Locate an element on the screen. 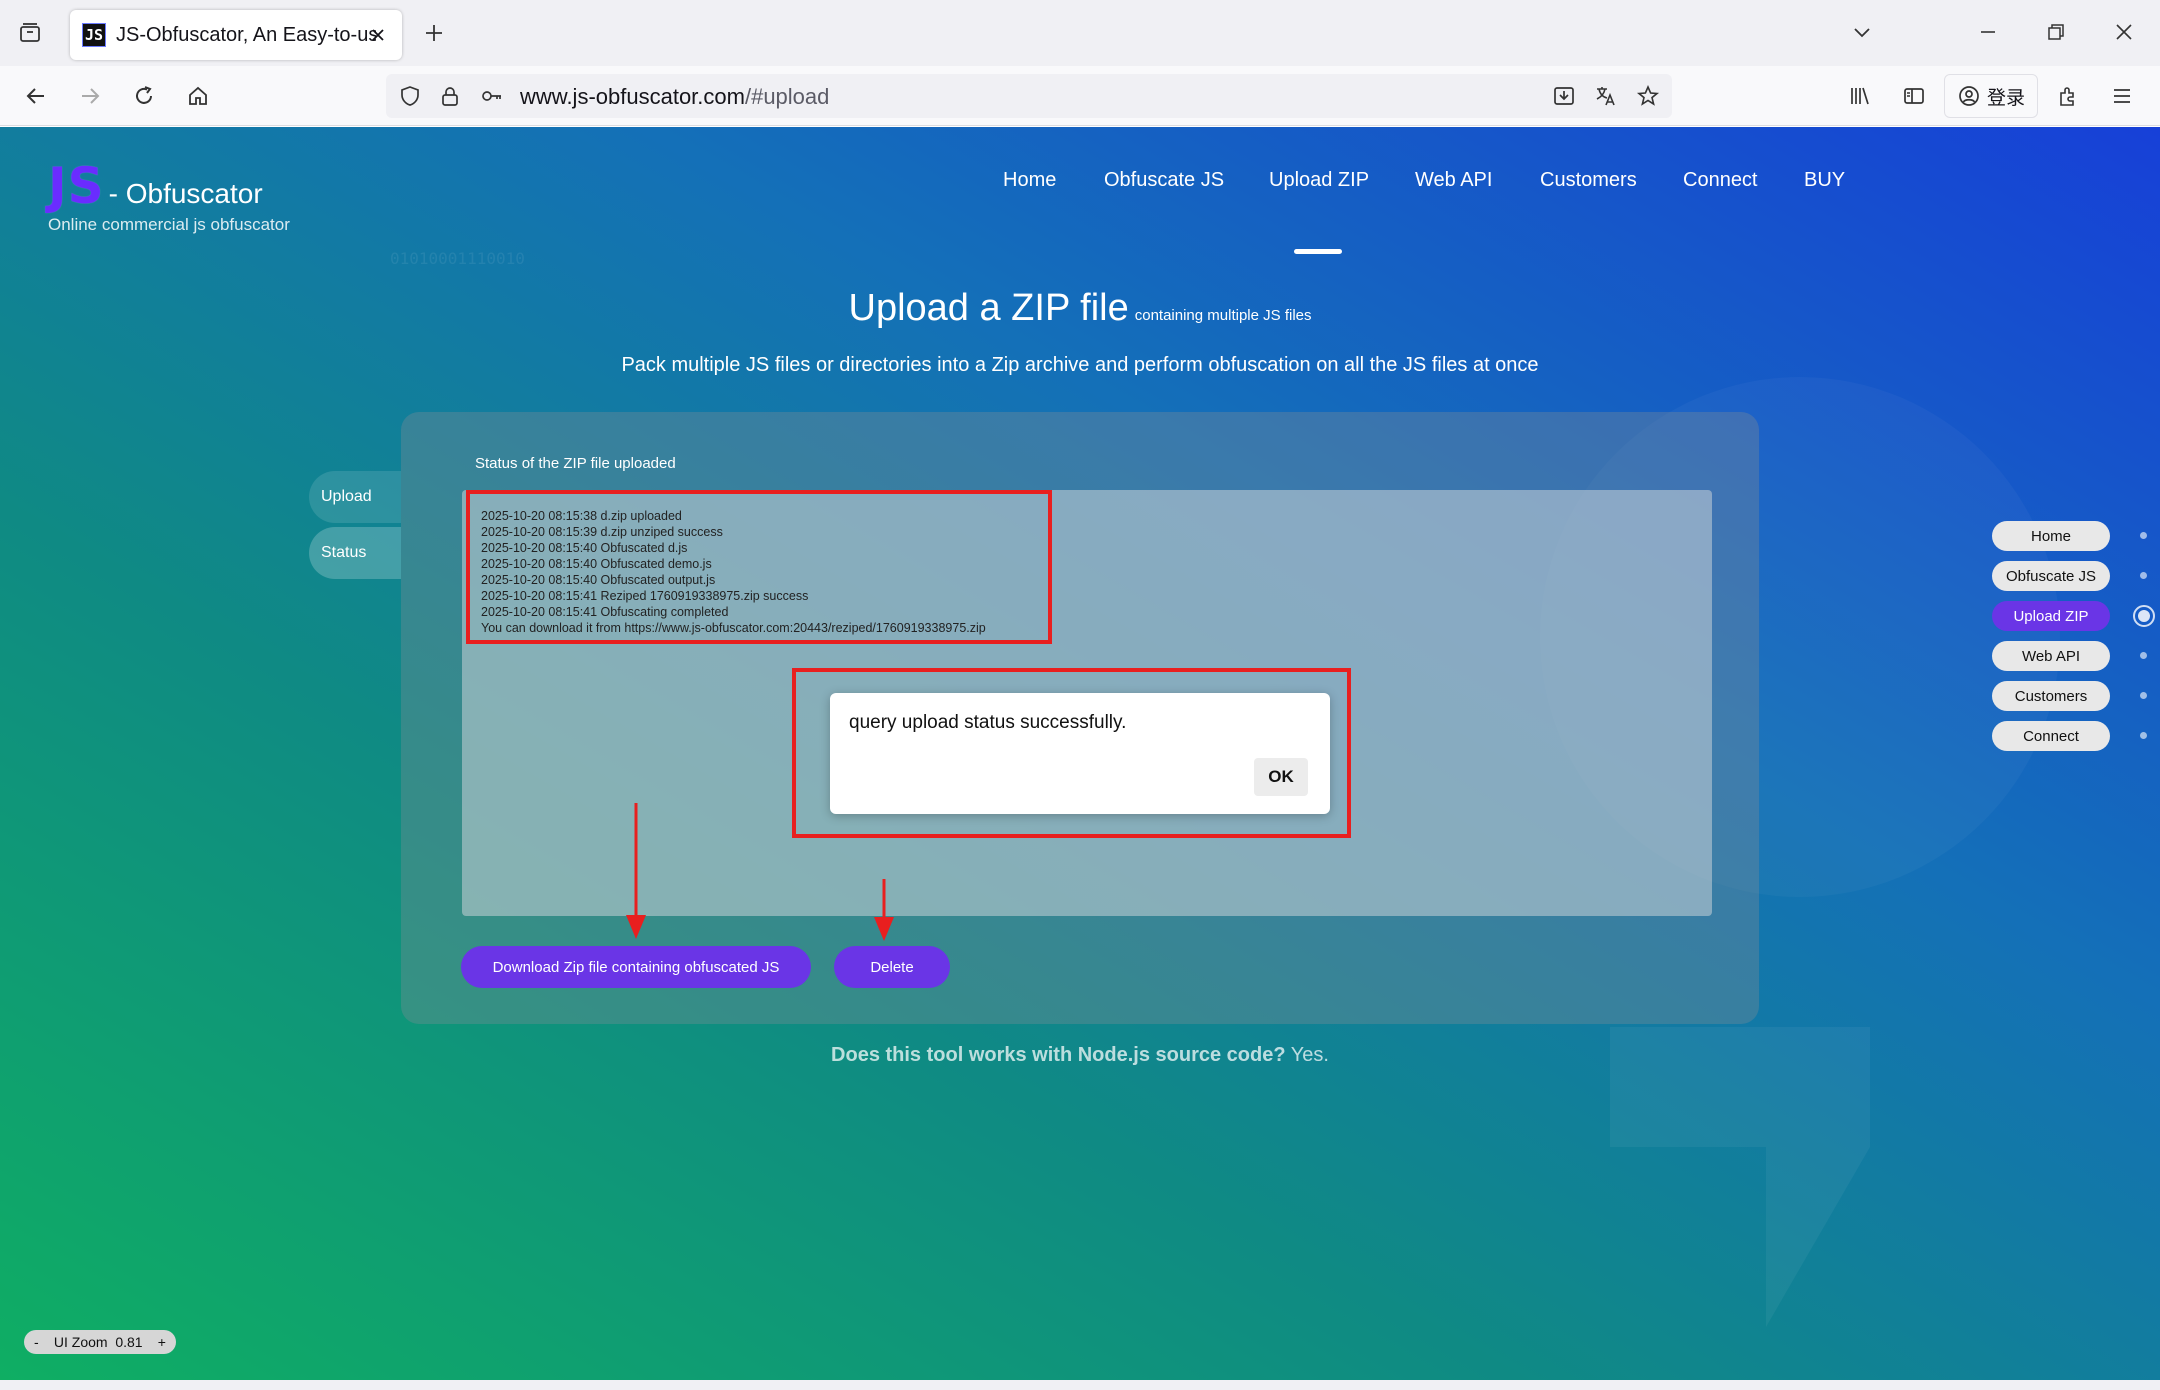  url-domain: www.js-obfuscator.com is located at coordinates (632, 96).